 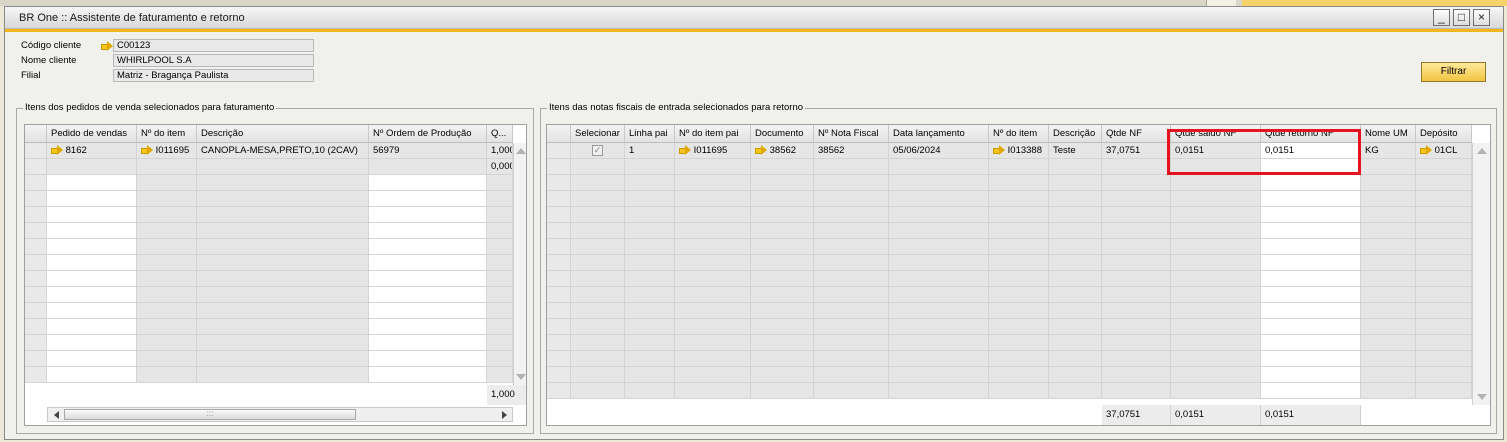 What do you see at coordinates (1461, 17) in the screenshot?
I see `maximize-icon: □` at bounding box center [1461, 17].